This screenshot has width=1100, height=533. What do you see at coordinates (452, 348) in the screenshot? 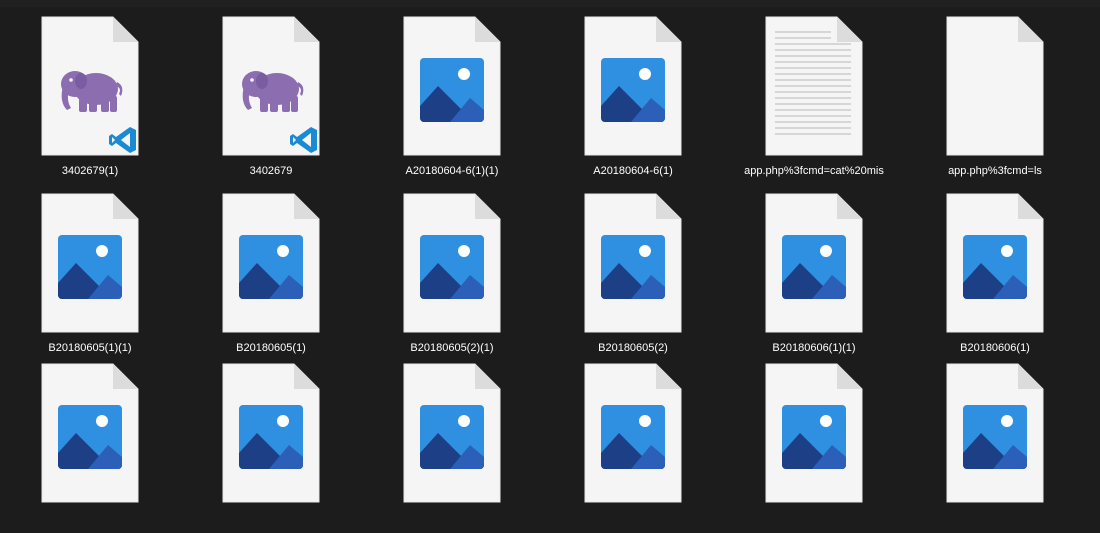
I see `file-name-label: B20180605(2)(1)` at bounding box center [452, 348].